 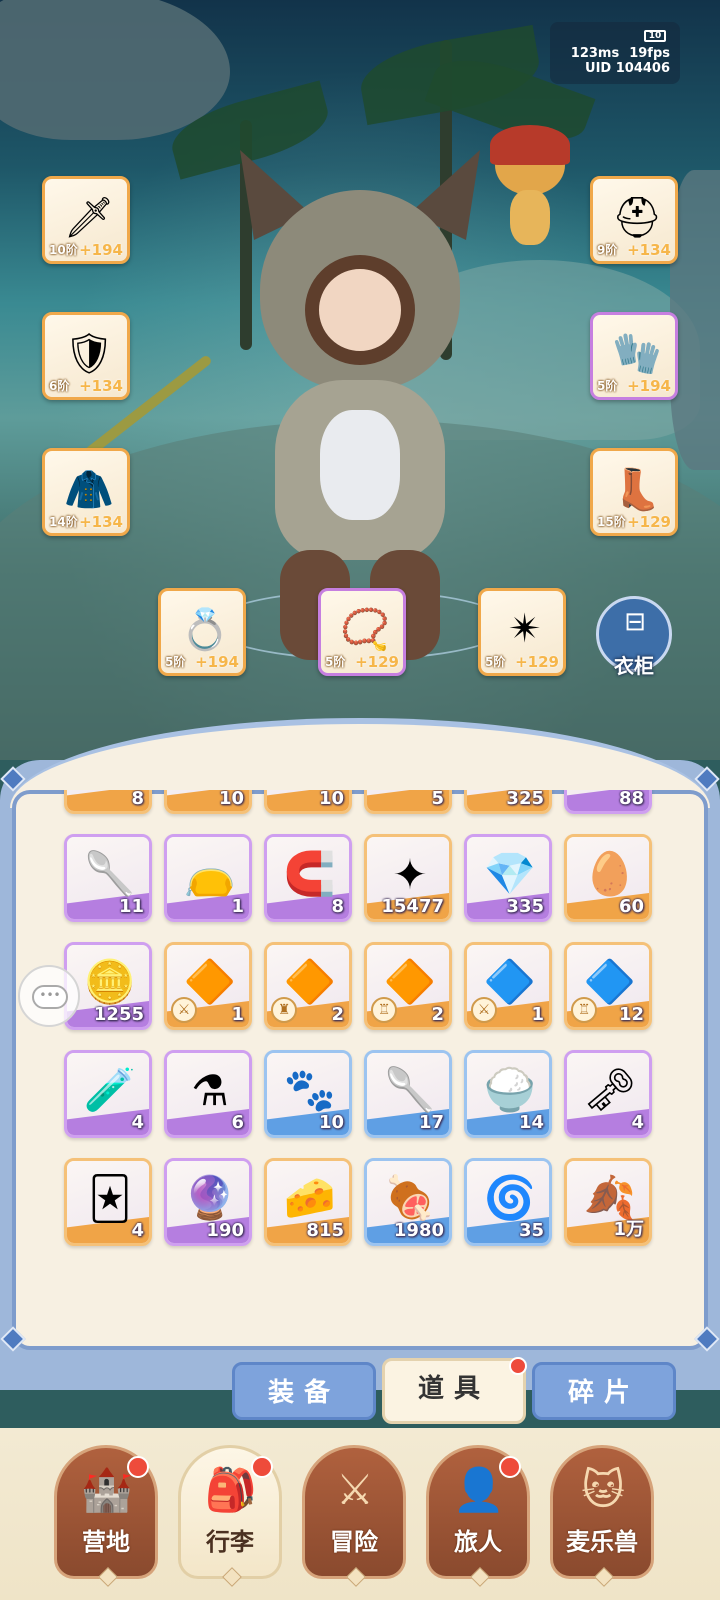 I want to click on equipment-slot-left-1: 🗡 10阶 +194, so click(x=86, y=220).